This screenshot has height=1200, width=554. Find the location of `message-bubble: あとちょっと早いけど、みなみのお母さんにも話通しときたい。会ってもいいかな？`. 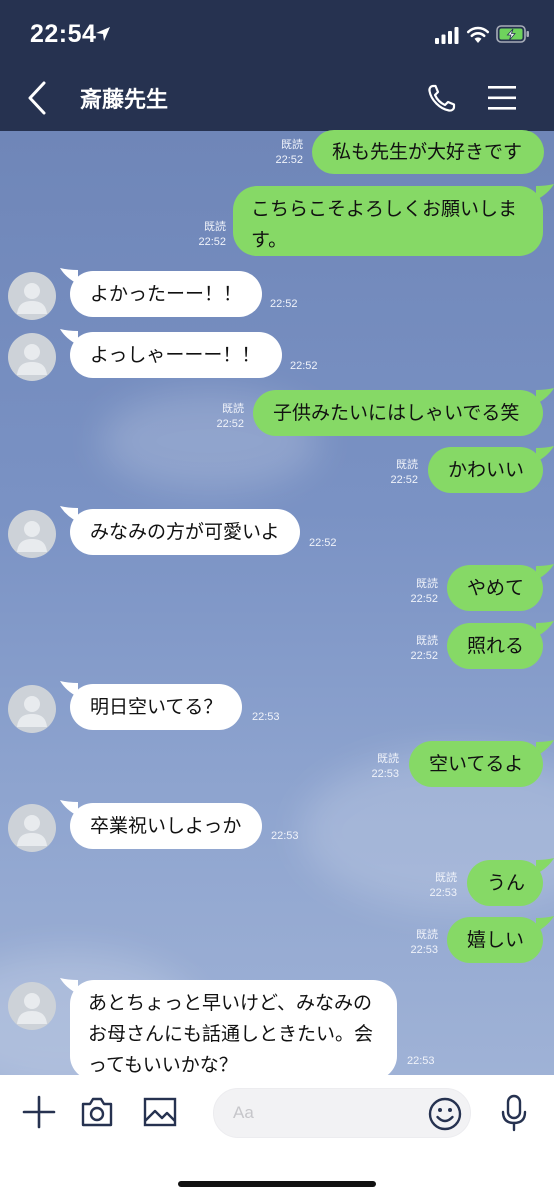

message-bubble: あとちょっと早いけど、みなみのお母さんにも話通しときたい。会ってもいいかな？ is located at coordinates (233, 1030).